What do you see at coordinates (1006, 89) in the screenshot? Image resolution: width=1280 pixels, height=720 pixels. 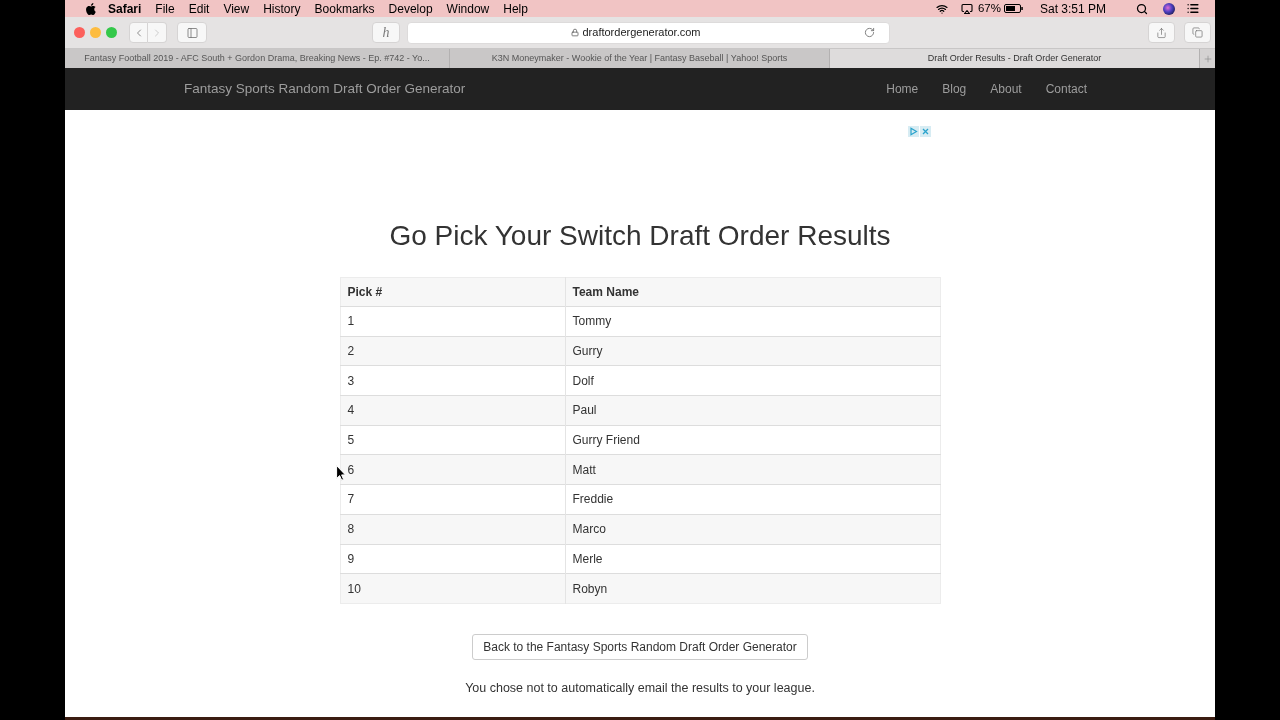 I see `nav-link: About` at bounding box center [1006, 89].